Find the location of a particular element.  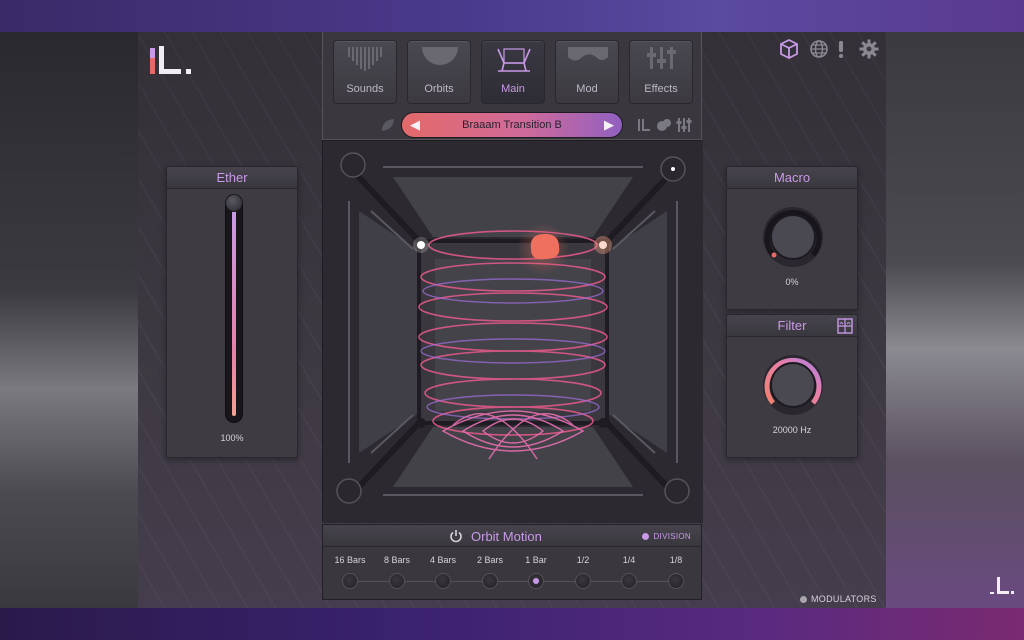

step-label: 4 Bars is located at coordinates (442, 560).